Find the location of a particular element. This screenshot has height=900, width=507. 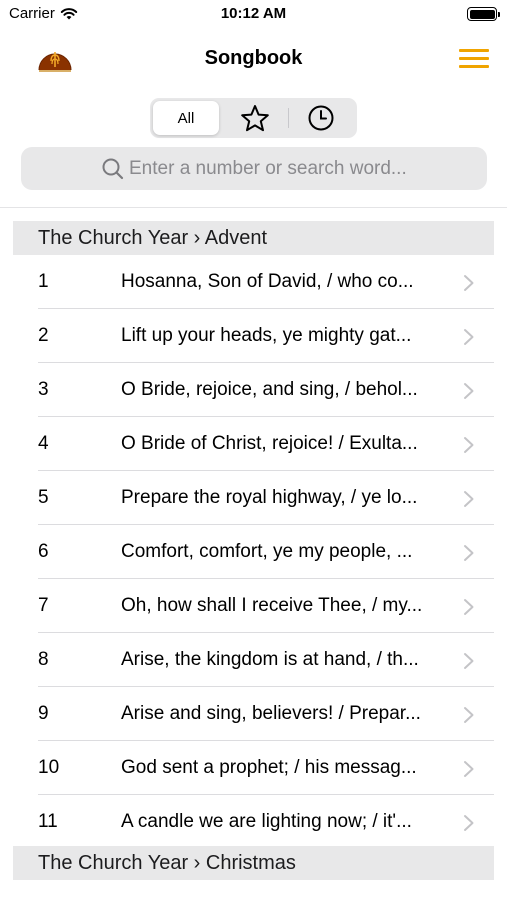

menu-icon is located at coordinates (474, 50).